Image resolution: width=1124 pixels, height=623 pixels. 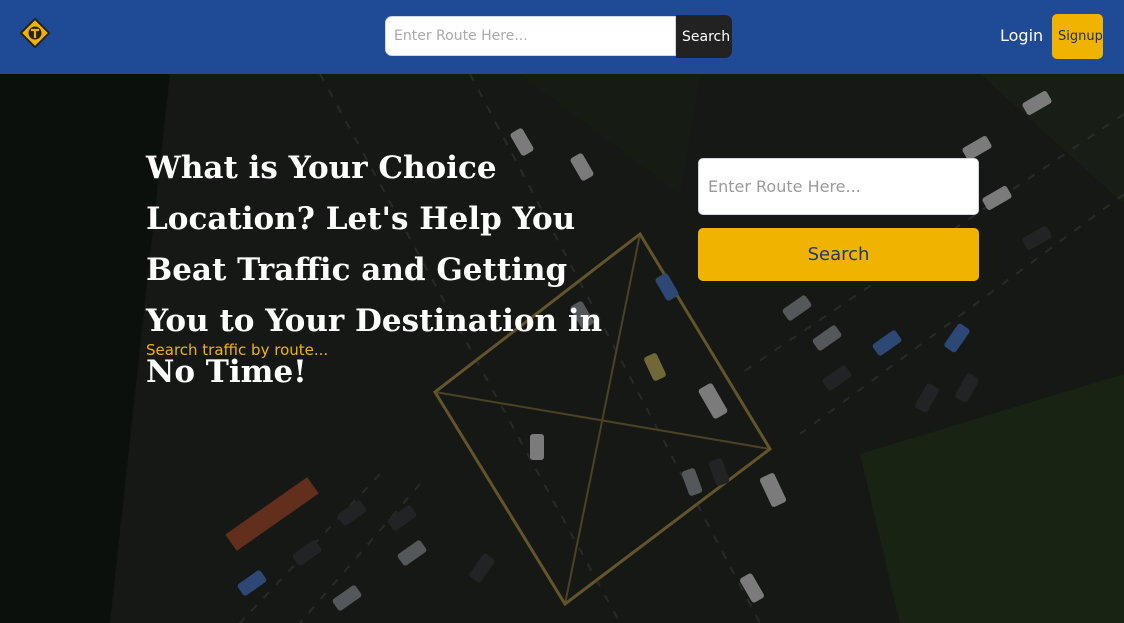 I want to click on top-navbar: Search Login Signup, so click(x=562, y=37).